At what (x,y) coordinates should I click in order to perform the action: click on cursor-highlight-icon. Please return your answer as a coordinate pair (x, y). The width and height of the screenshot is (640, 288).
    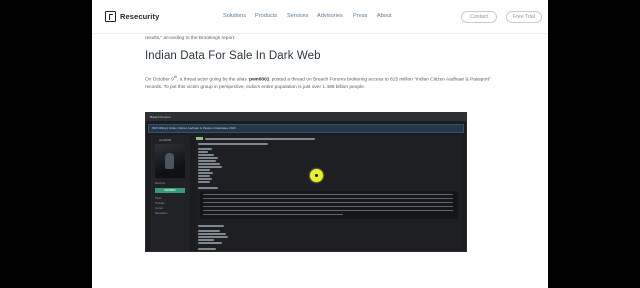
    Looking at the image, I should click on (316, 175).